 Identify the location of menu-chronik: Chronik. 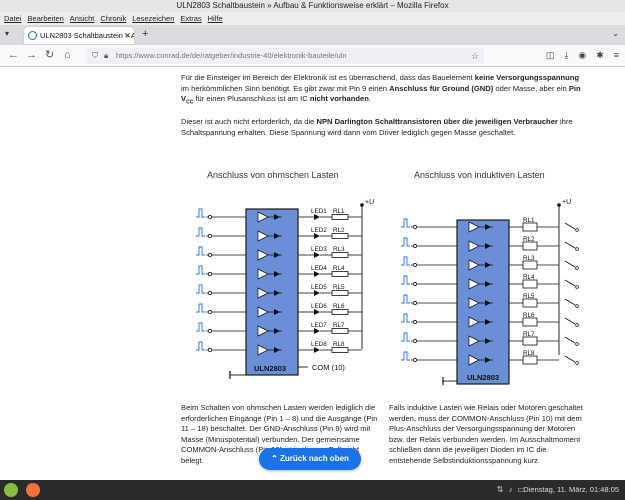
(113, 18).